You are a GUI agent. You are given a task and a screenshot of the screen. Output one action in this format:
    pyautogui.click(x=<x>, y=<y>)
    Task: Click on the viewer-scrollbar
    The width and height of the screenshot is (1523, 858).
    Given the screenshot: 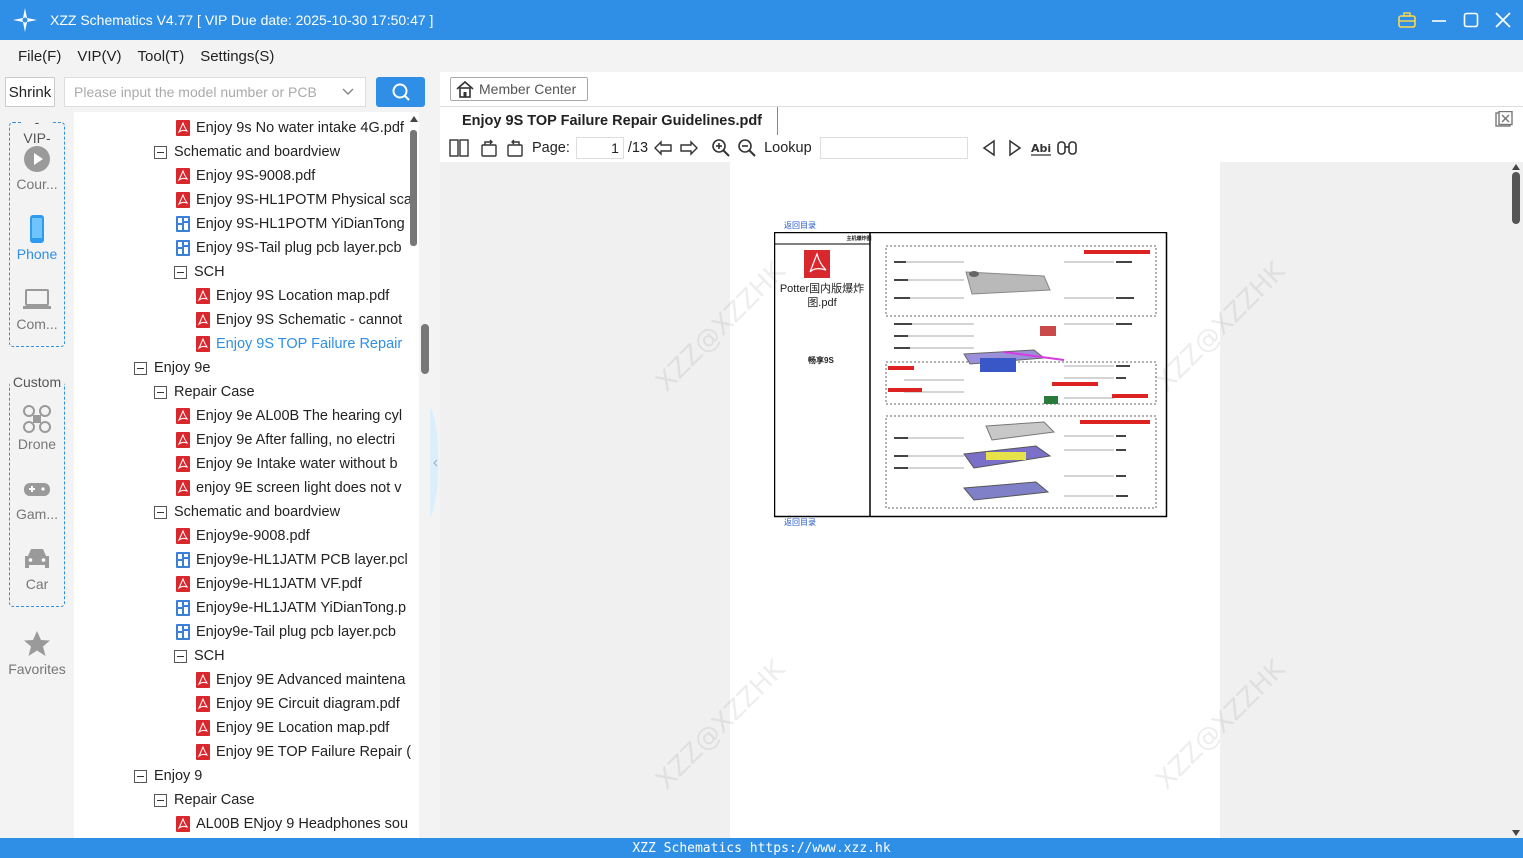 What is the action you would take?
    pyautogui.click(x=1516, y=500)
    